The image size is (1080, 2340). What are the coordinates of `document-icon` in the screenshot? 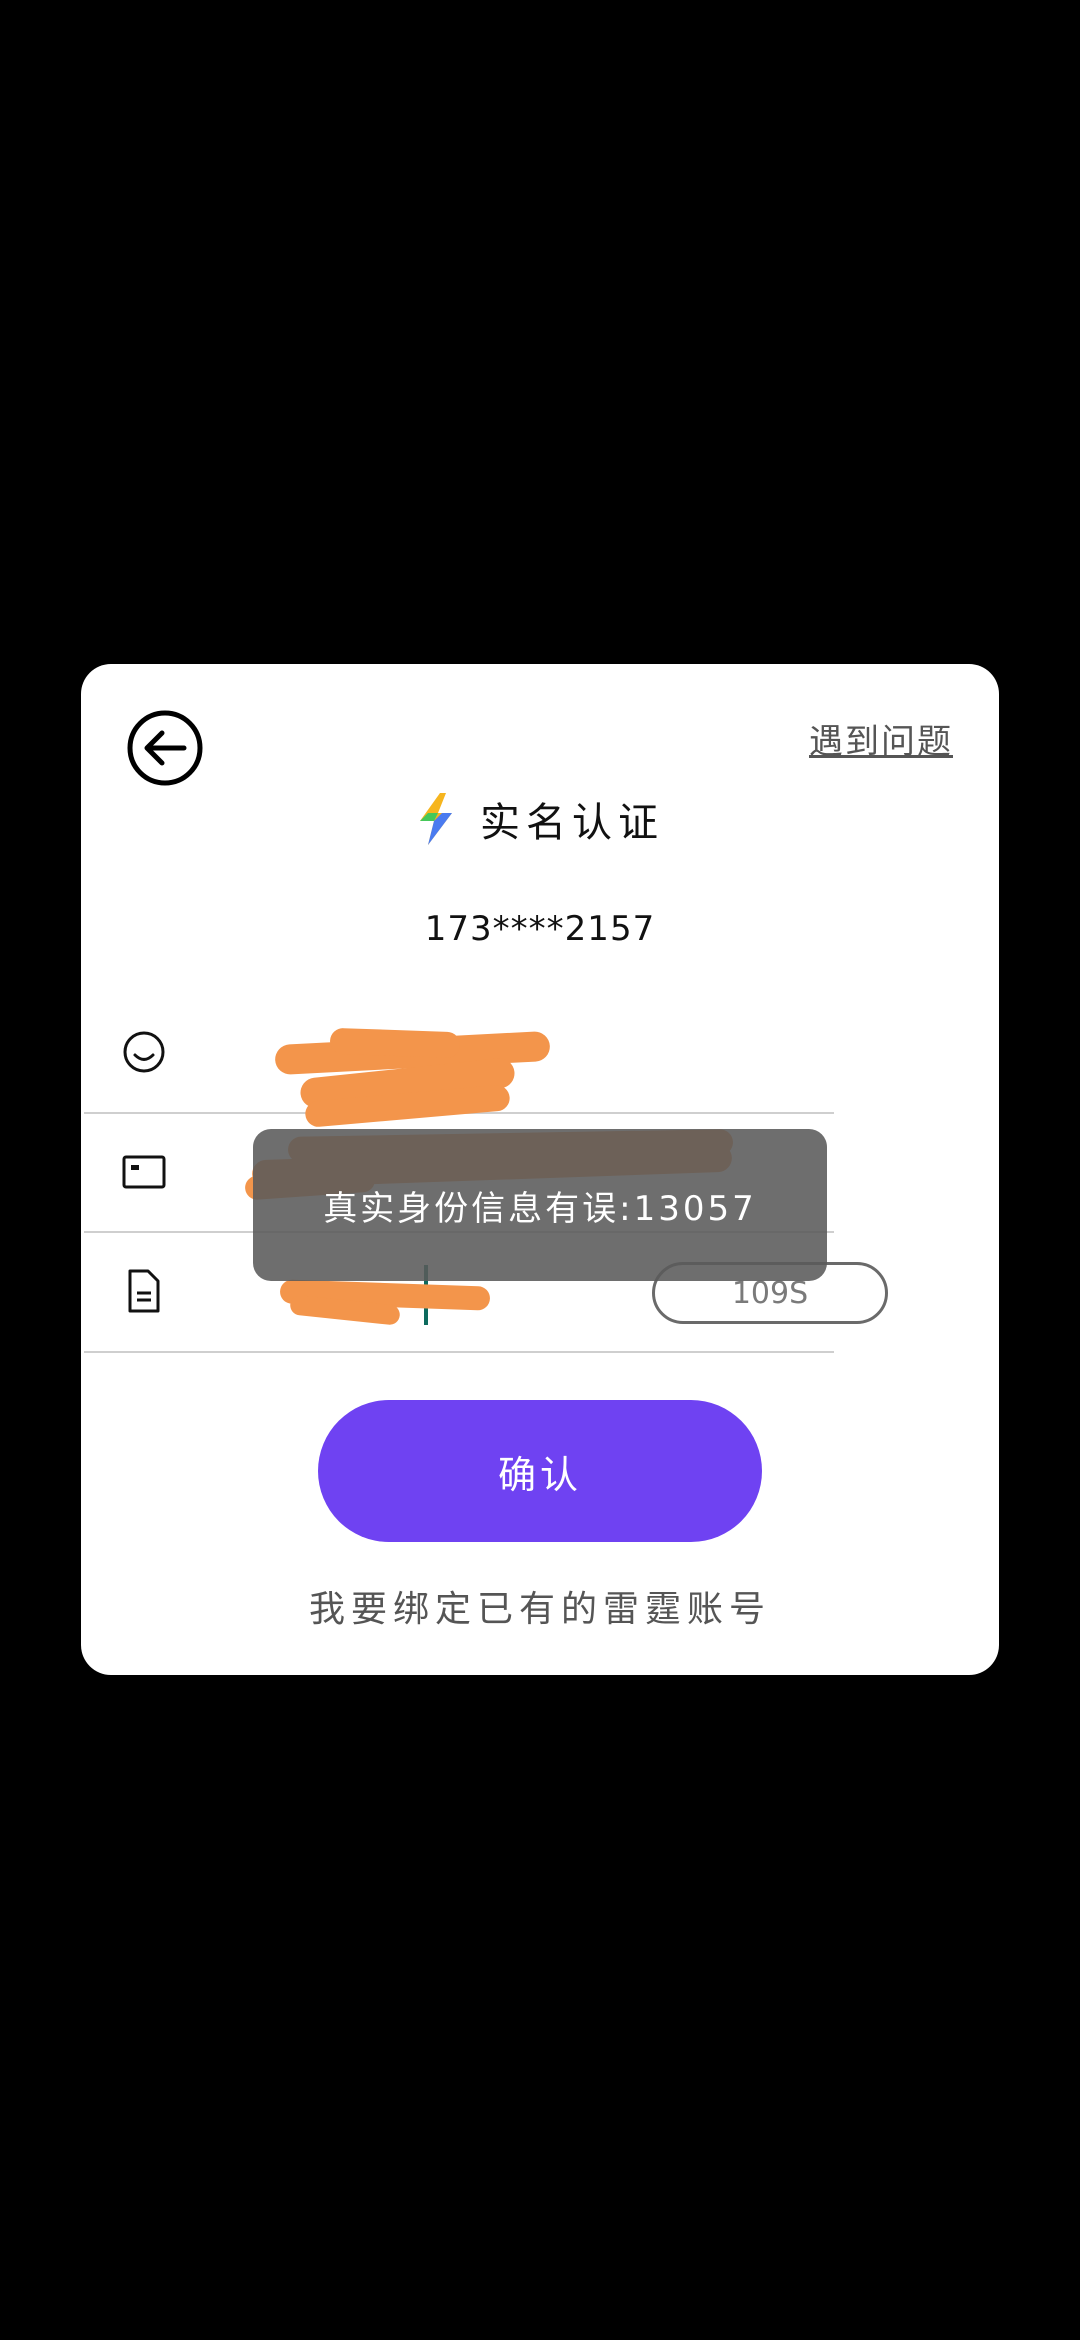 It's located at (144, 1291).